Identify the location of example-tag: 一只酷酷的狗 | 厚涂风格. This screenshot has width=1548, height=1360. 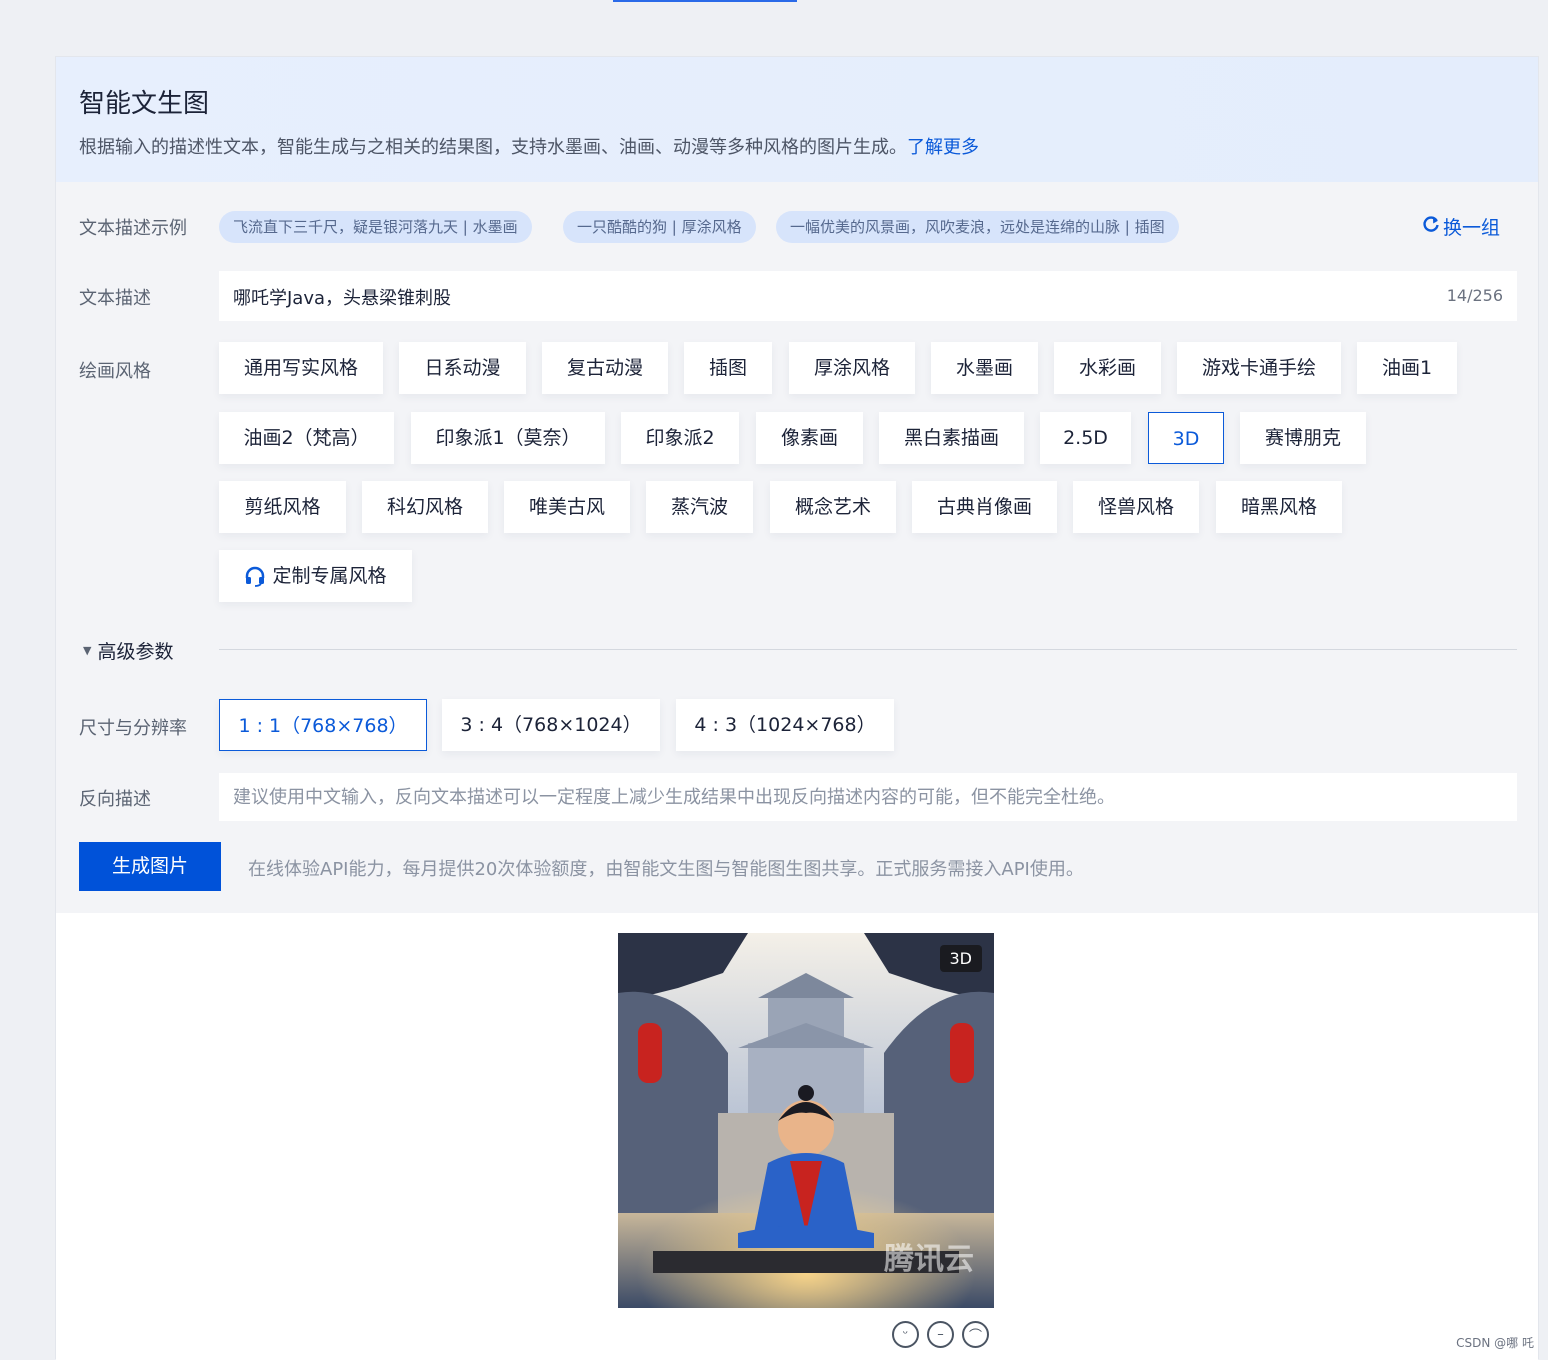
(659, 227).